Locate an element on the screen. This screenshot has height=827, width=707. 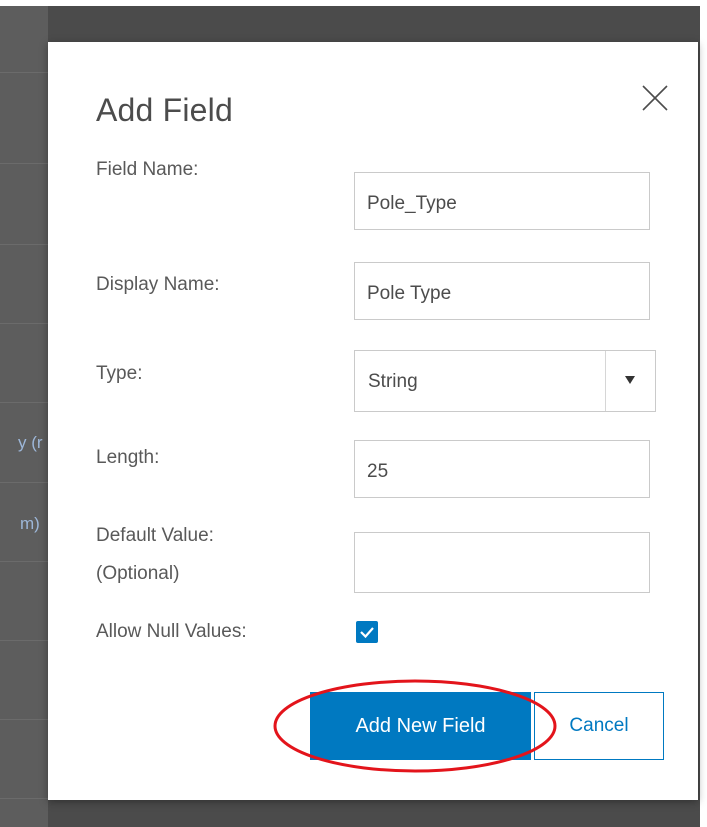
type-selected-value: String is located at coordinates (393, 381).